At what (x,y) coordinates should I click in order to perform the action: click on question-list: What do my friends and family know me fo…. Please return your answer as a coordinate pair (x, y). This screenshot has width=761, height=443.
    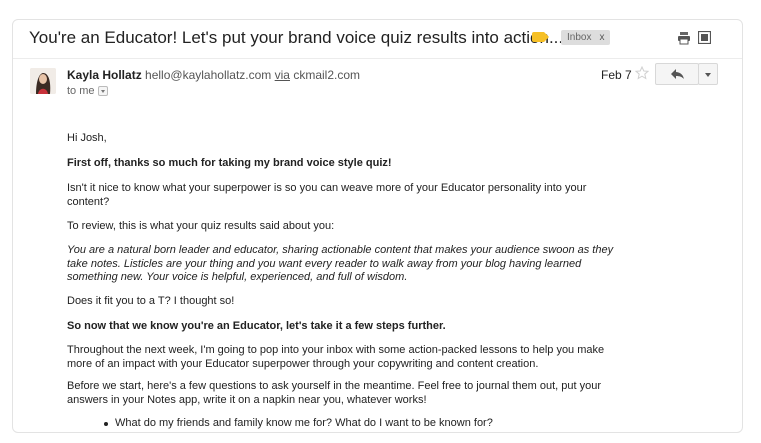
    Looking at the image, I should click on (361, 424).